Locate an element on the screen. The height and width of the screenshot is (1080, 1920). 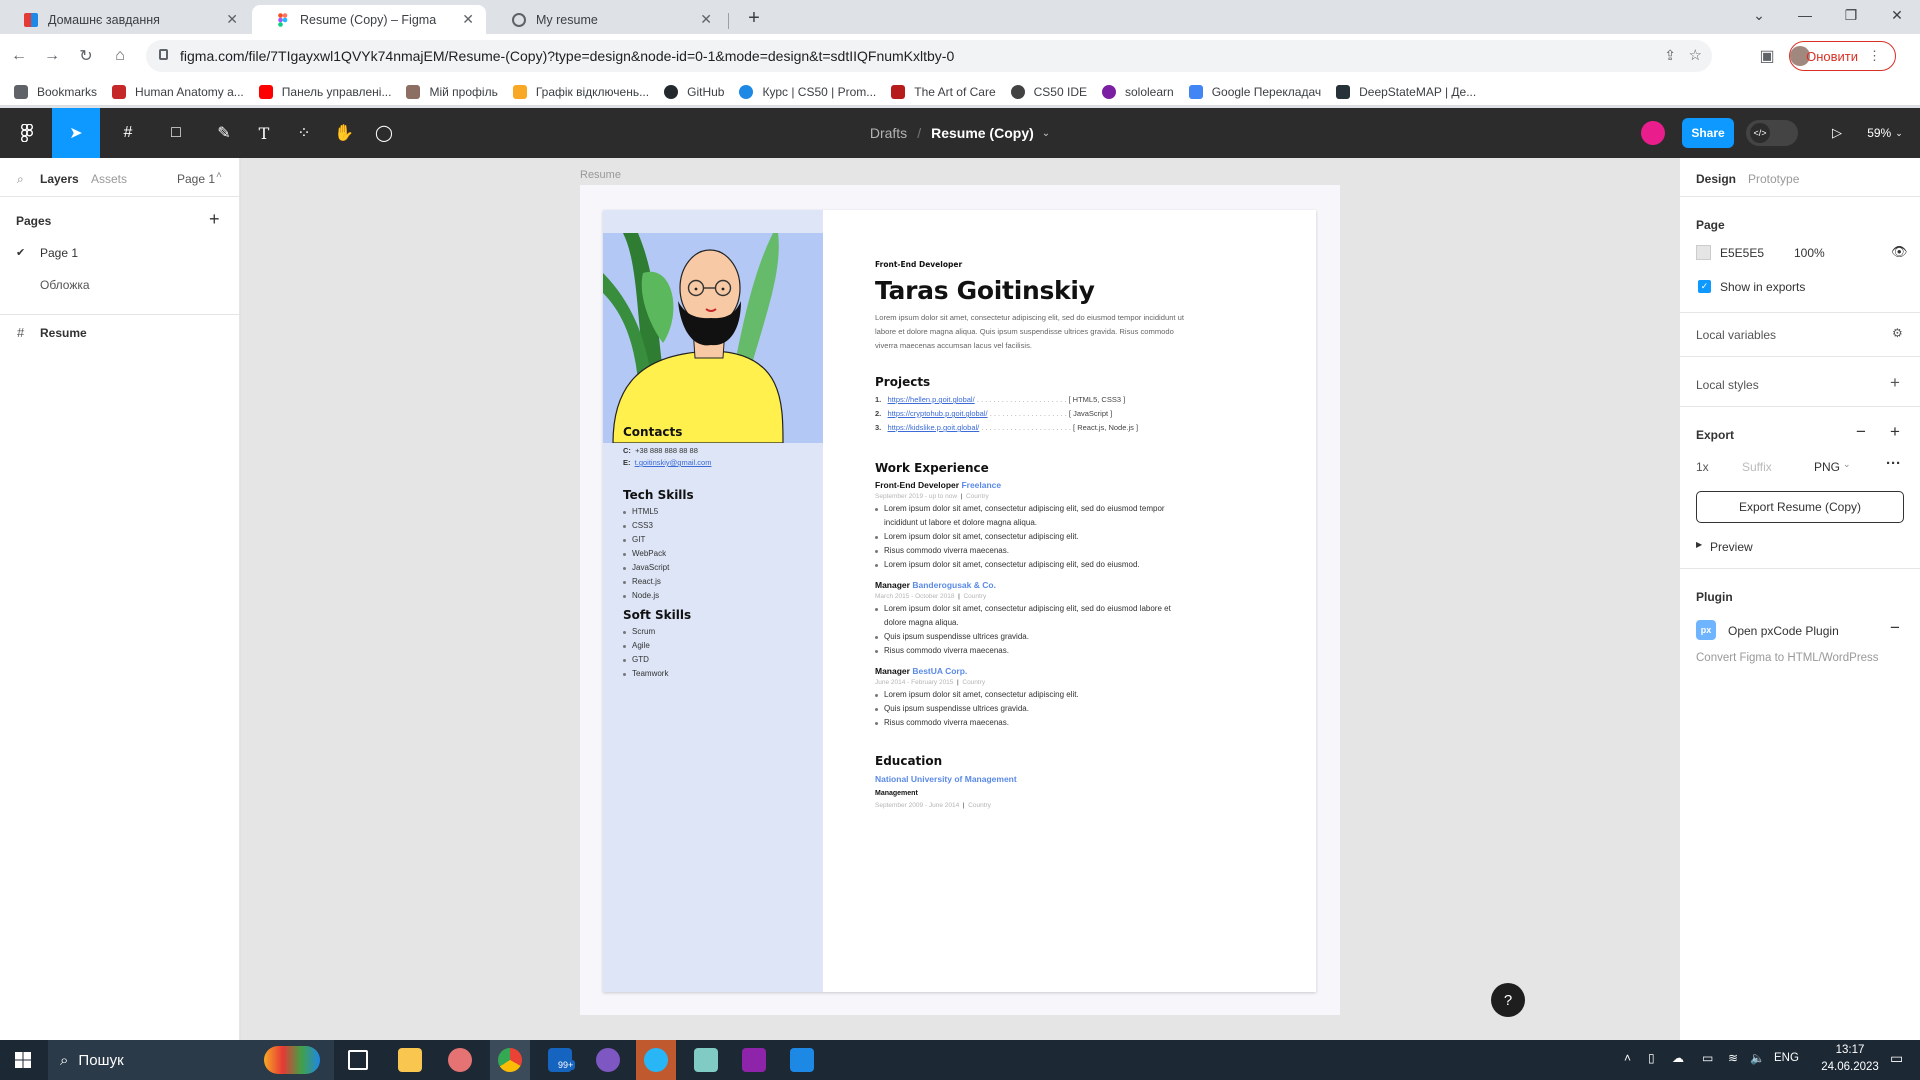
forward-icon: → is located at coordinates (52, 56).